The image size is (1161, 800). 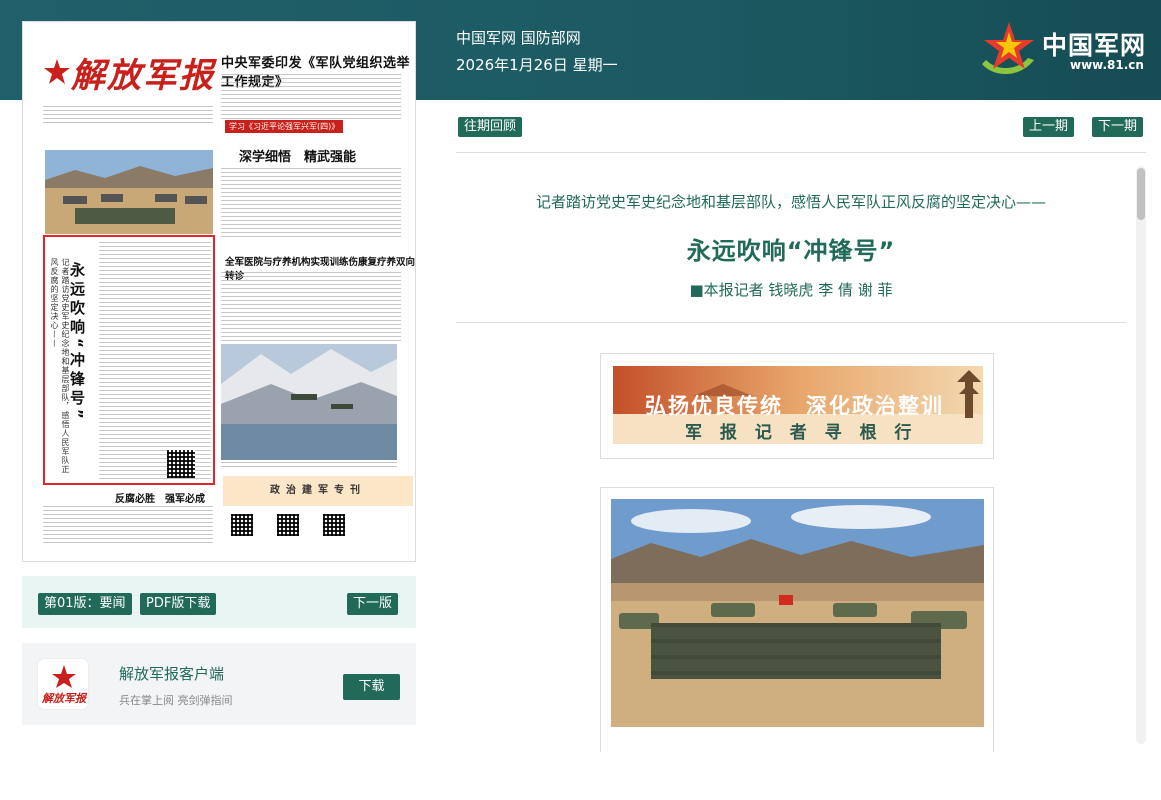 What do you see at coordinates (371, 687) in the screenshot?
I see `app-download-button: 下载` at bounding box center [371, 687].